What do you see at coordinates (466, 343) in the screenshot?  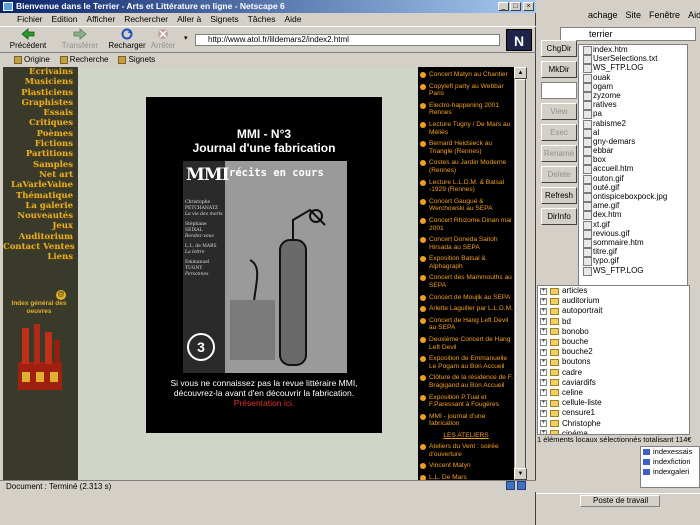 I see `event-link: Deuxième Concert de Hang Left Devil` at bounding box center [466, 343].